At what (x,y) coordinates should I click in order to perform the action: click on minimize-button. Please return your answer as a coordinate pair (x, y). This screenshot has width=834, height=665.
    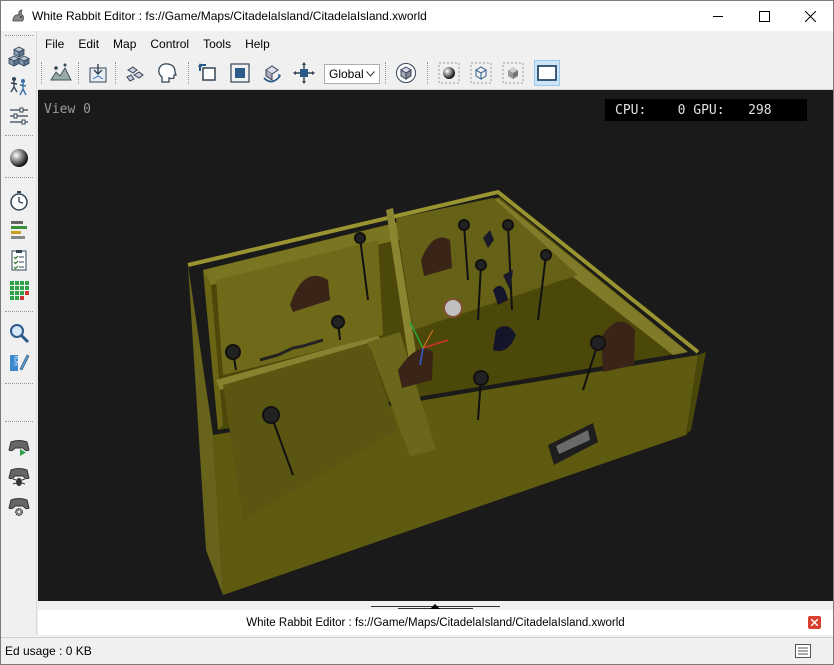
    Looking at the image, I should click on (718, 16).